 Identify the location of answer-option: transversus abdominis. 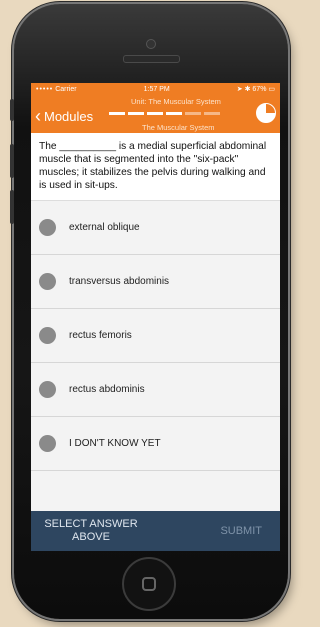
(155, 282).